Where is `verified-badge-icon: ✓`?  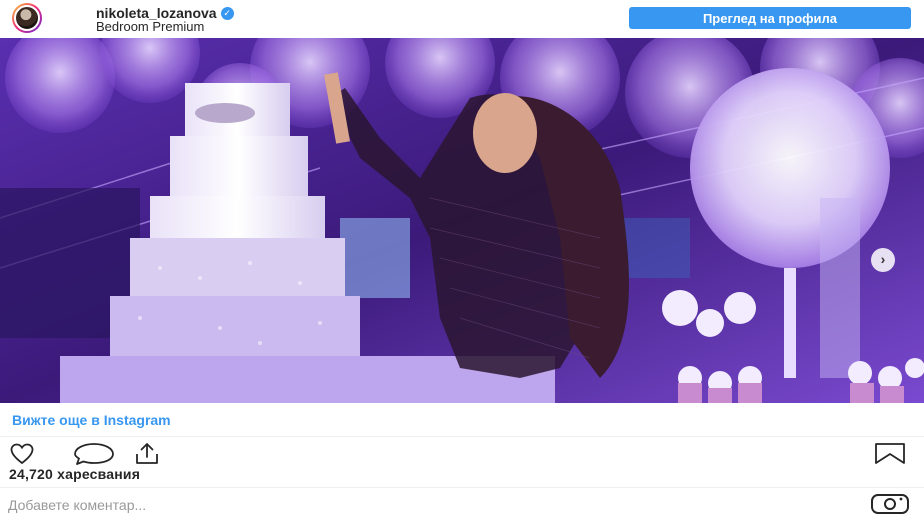
verified-badge-icon: ✓ is located at coordinates (227, 13).